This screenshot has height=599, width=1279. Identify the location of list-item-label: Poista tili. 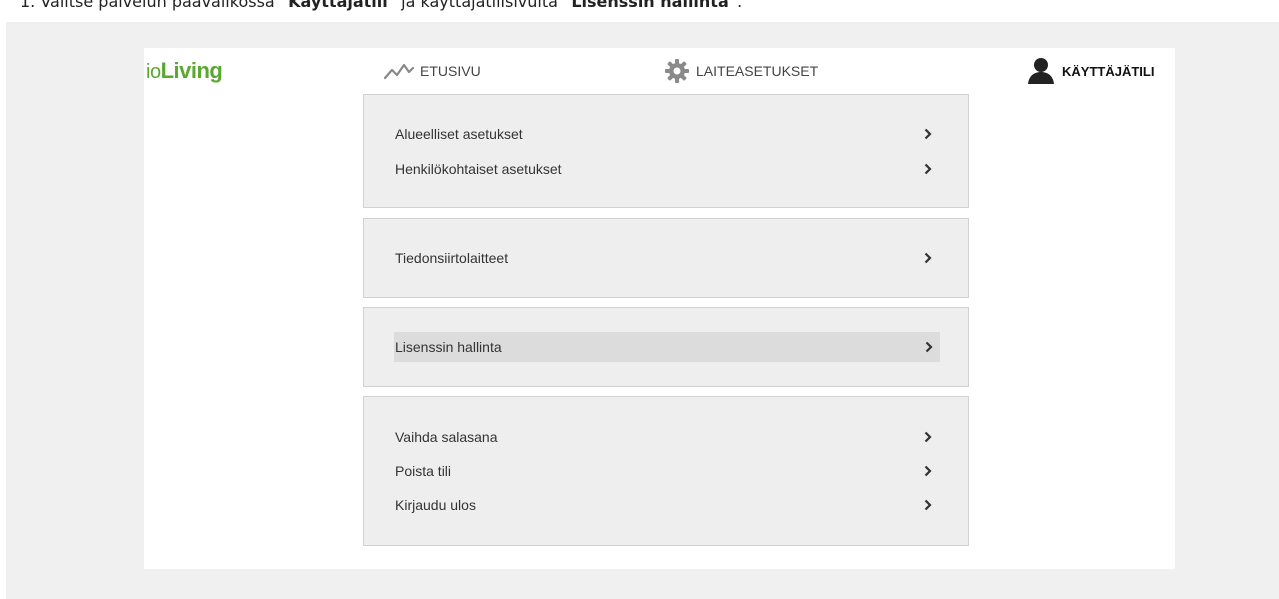
(423, 471).